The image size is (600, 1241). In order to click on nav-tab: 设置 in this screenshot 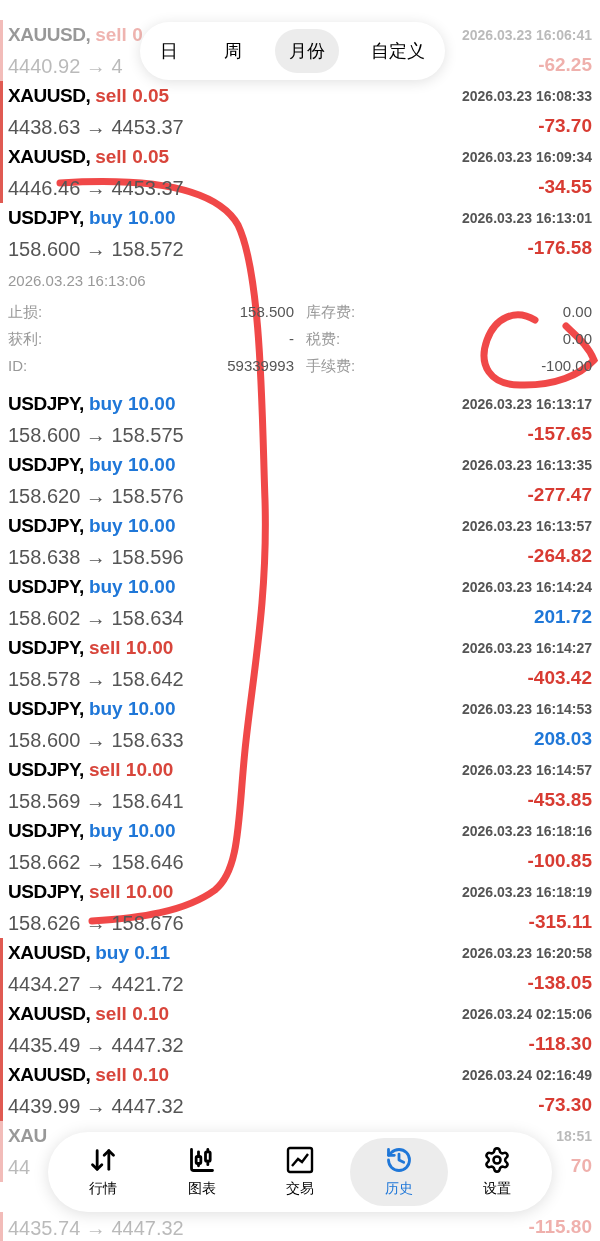, I will do `click(497, 1172)`.